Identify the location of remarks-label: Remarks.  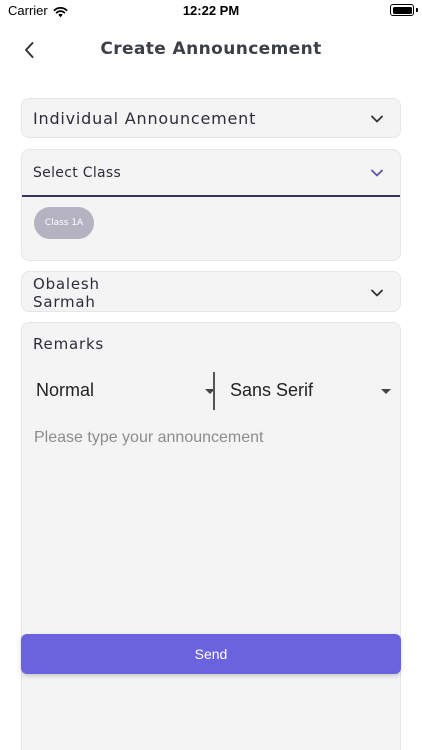
(69, 344).